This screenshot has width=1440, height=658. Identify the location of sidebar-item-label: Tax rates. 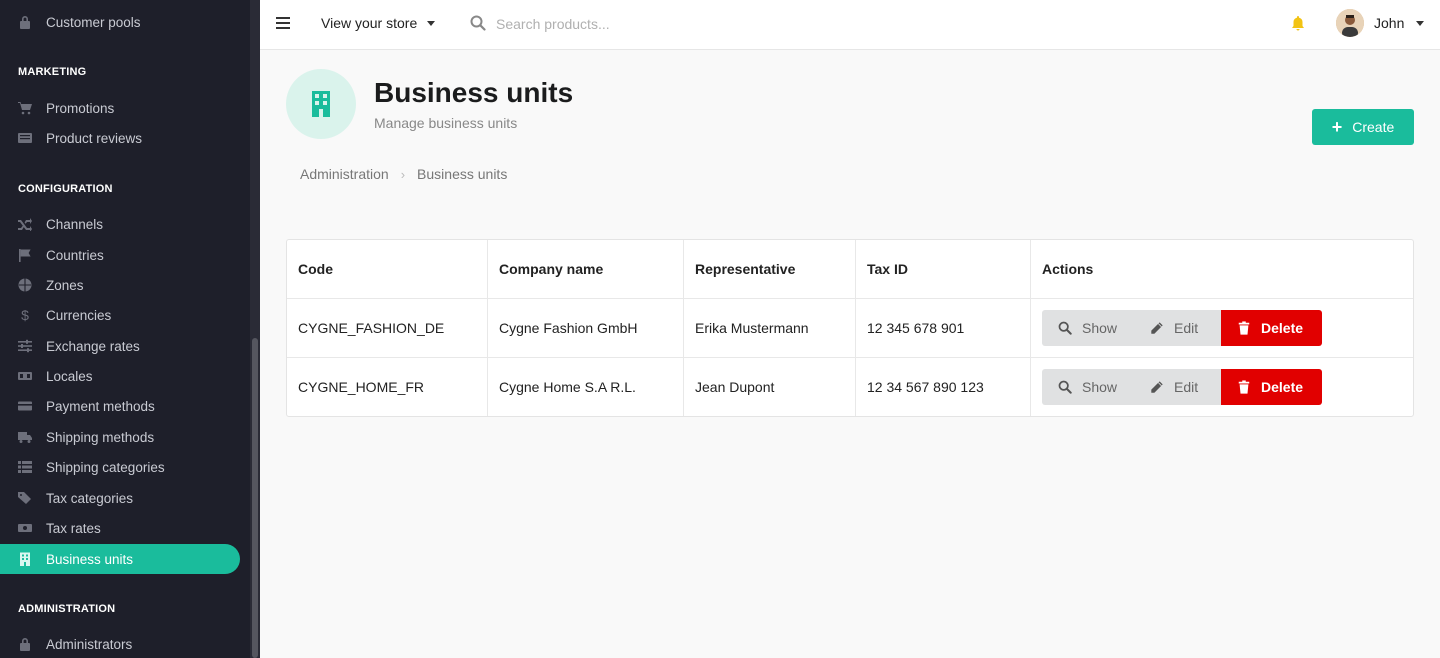
(73, 528).